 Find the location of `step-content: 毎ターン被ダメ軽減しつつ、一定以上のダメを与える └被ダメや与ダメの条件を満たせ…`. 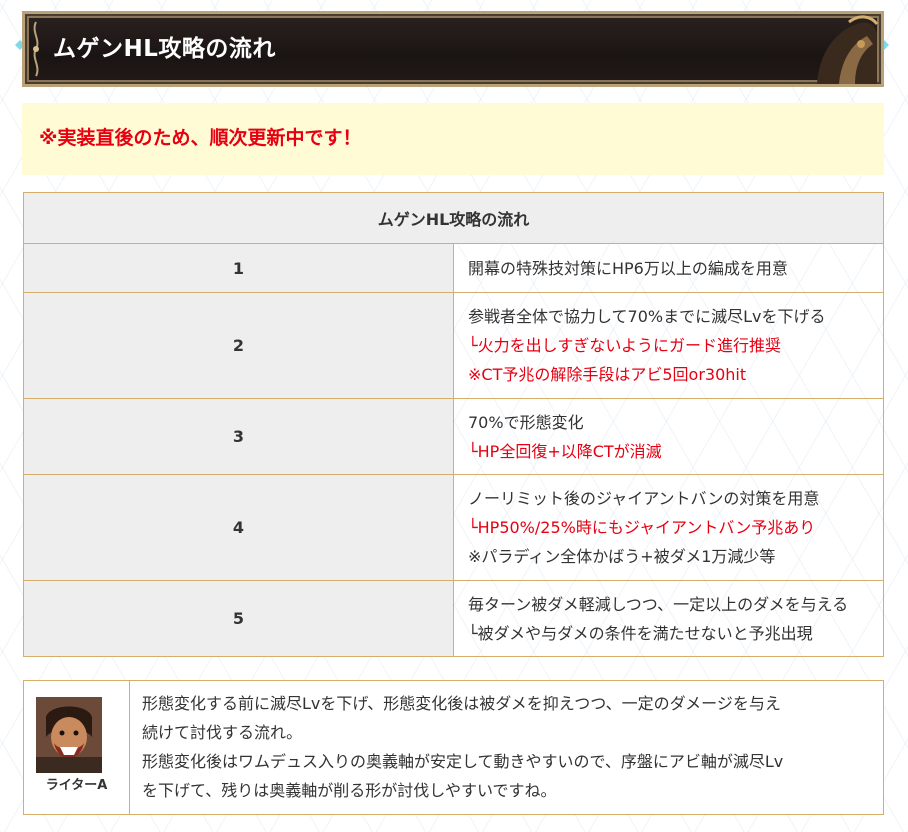

step-content: 毎ターン被ダメ軽減しつつ、一定以上のダメを与える └被ダメや与ダメの条件を満たせ… is located at coordinates (668, 618).